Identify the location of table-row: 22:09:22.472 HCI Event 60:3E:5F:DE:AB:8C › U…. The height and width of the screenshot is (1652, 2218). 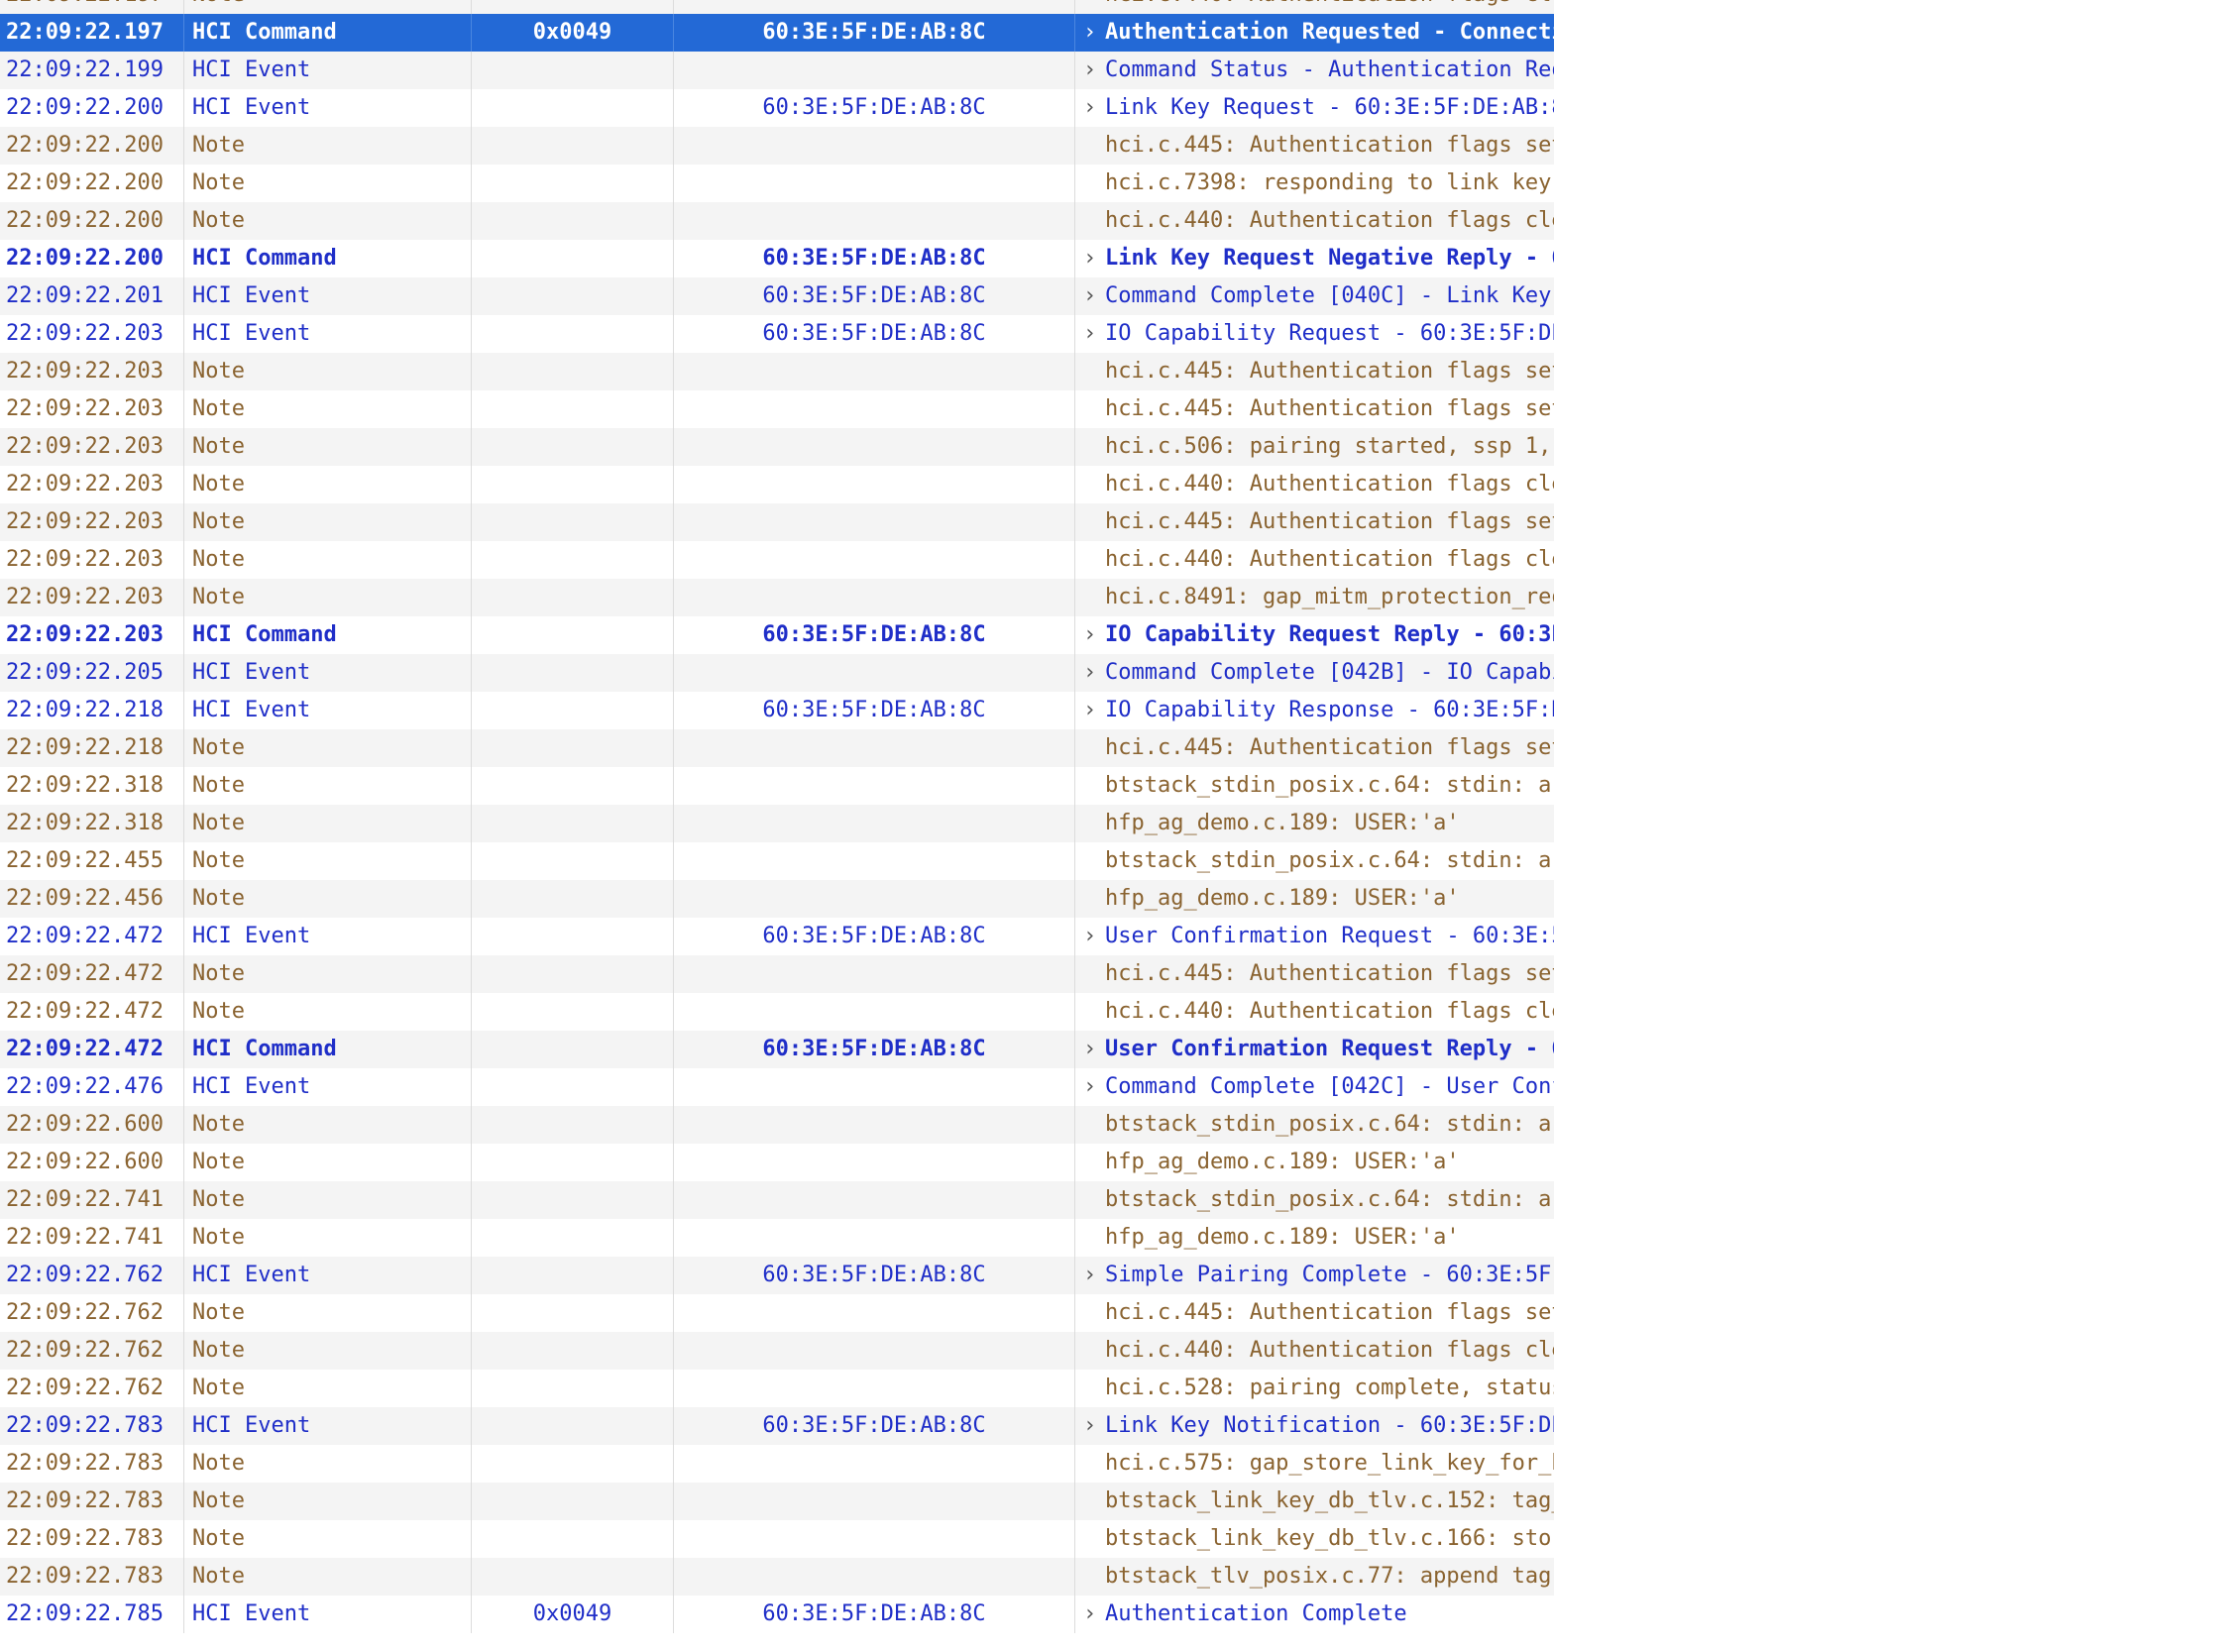
(777, 936).